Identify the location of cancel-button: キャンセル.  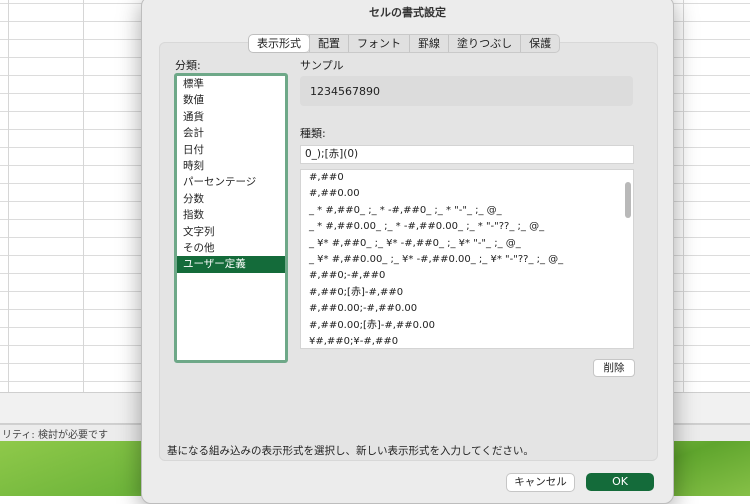
(540, 482).